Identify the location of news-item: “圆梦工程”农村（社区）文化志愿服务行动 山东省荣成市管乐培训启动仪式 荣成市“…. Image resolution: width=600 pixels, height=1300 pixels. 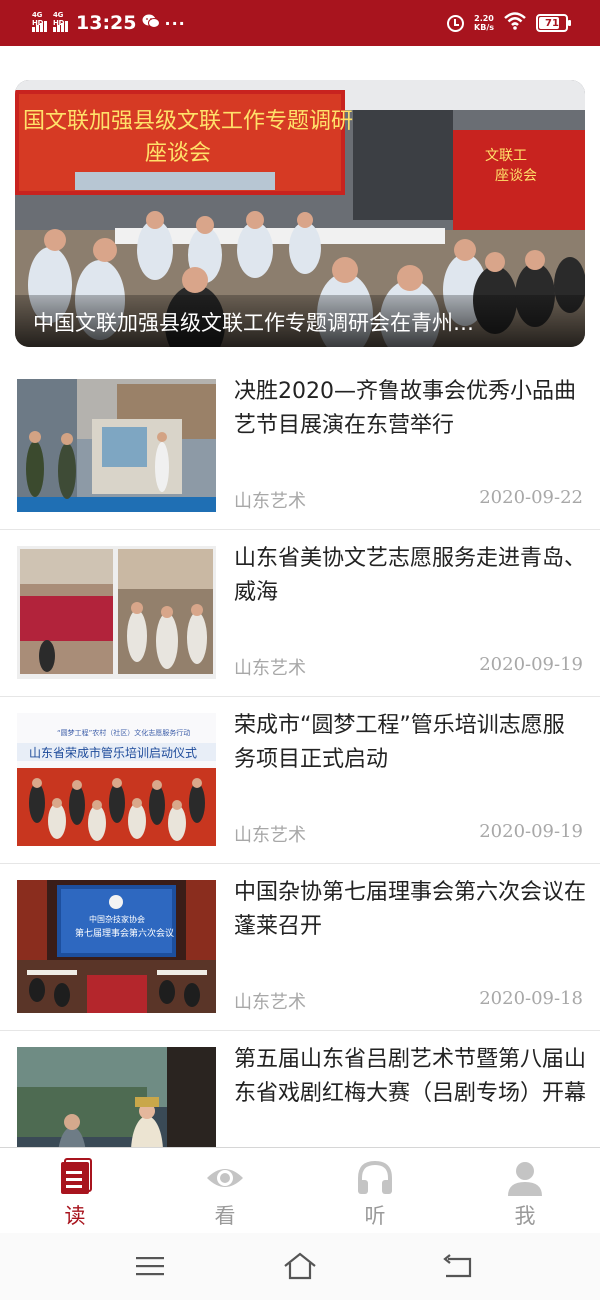
(300, 780).